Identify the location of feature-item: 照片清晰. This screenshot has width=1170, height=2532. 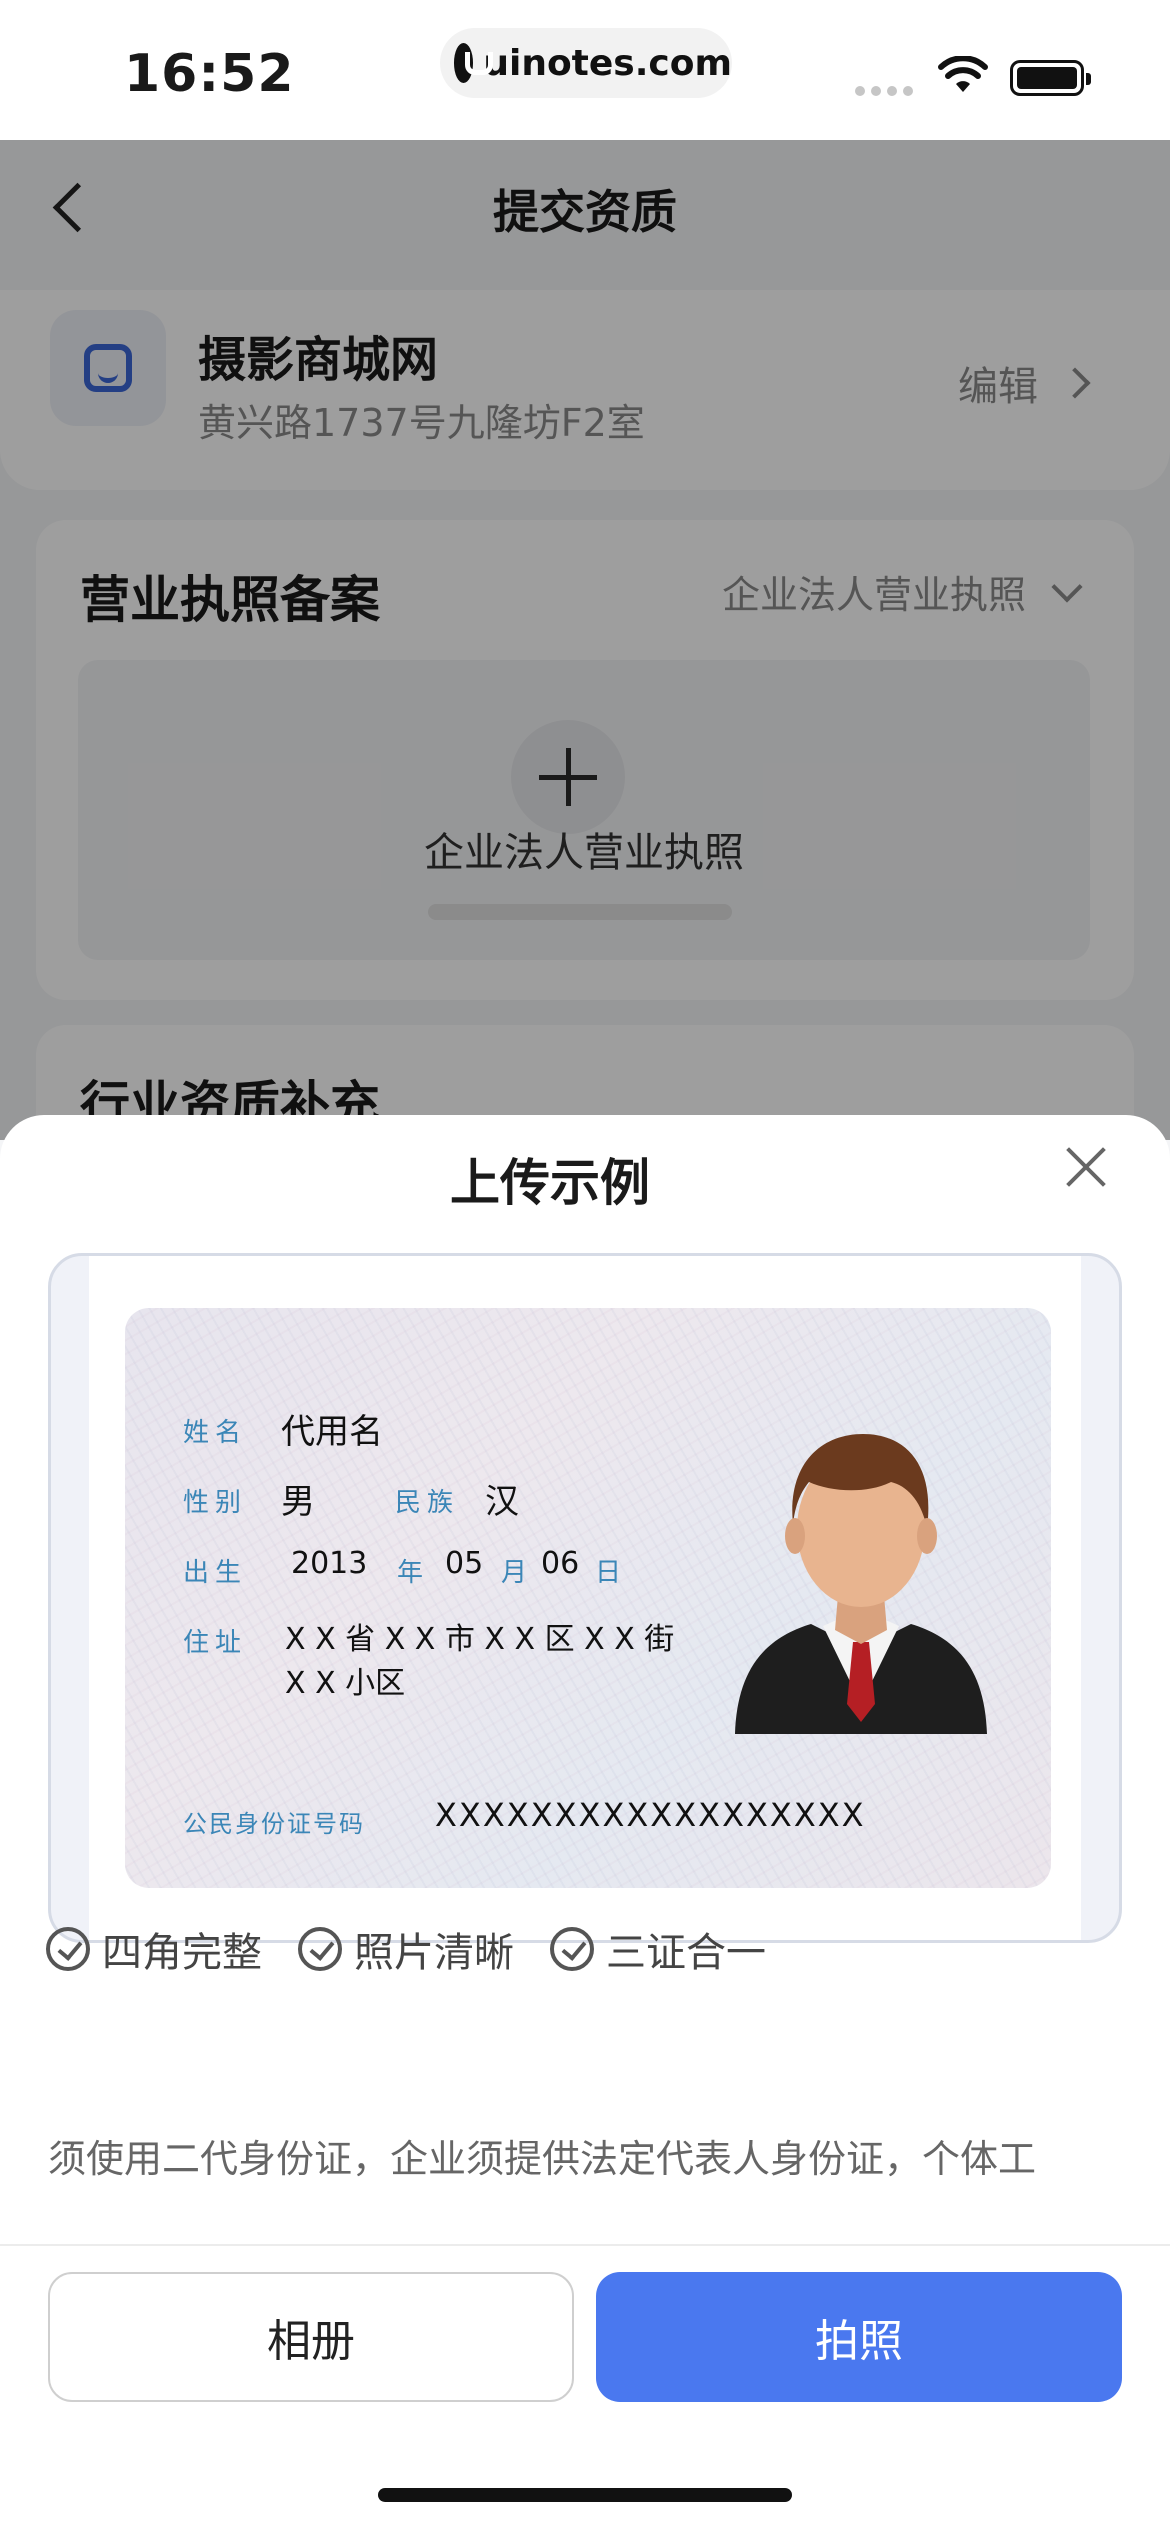
(406, 1949).